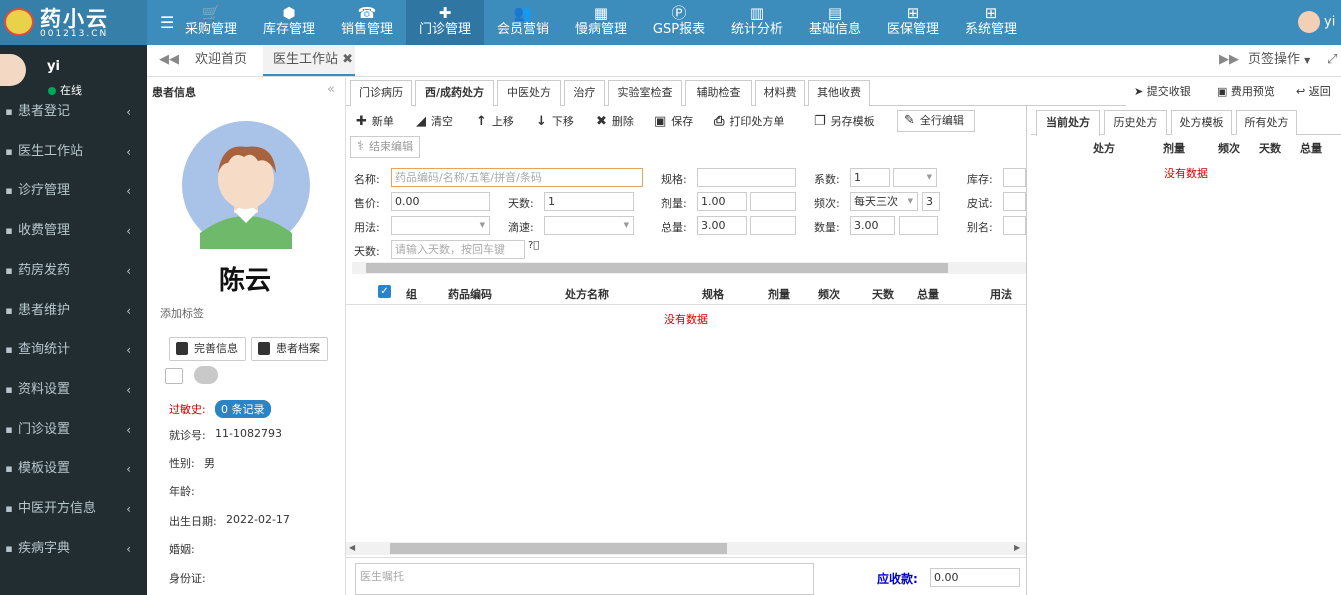  I want to click on back-button: ↩ 返回, so click(1313, 91).